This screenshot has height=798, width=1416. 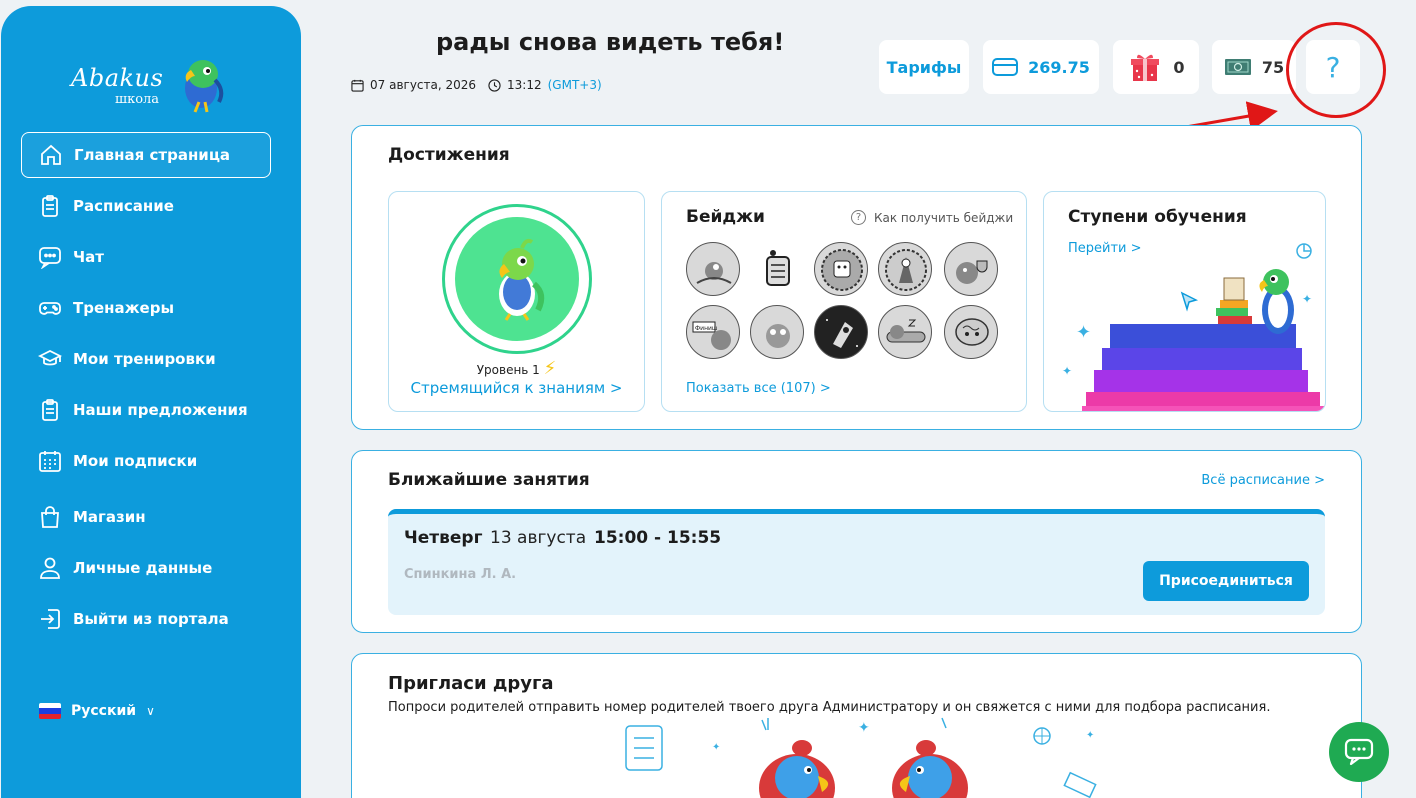 I want to click on full-schedule-link: Всё расписание >, so click(x=1263, y=480).